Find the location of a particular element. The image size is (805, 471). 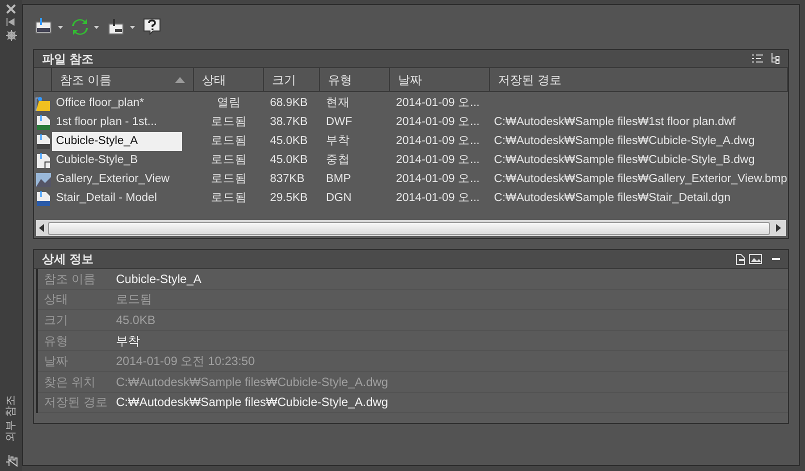

field-label: 참조 이름 is located at coordinates (69, 279).